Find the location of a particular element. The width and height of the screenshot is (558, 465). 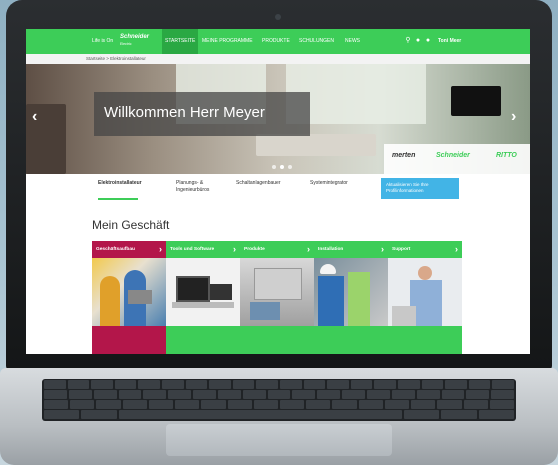

tile-label: Produkte is located at coordinates (254, 249).